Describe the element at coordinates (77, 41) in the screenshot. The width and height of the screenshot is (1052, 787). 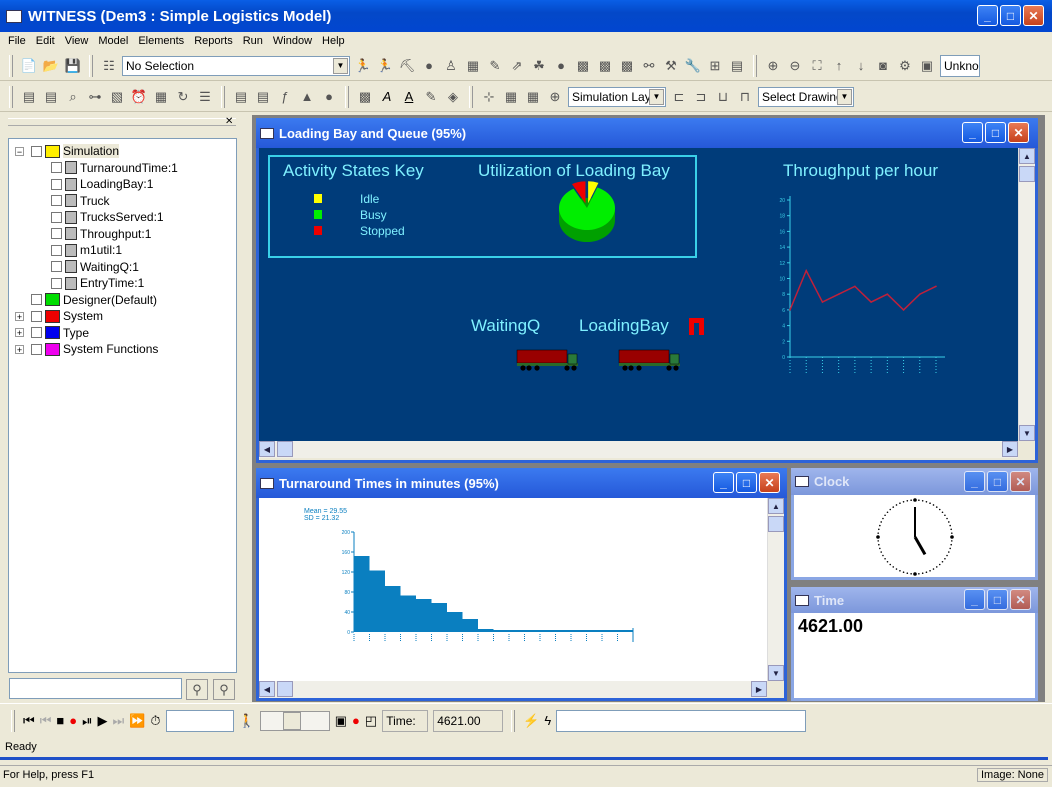
I see `menu-view: View` at that location.